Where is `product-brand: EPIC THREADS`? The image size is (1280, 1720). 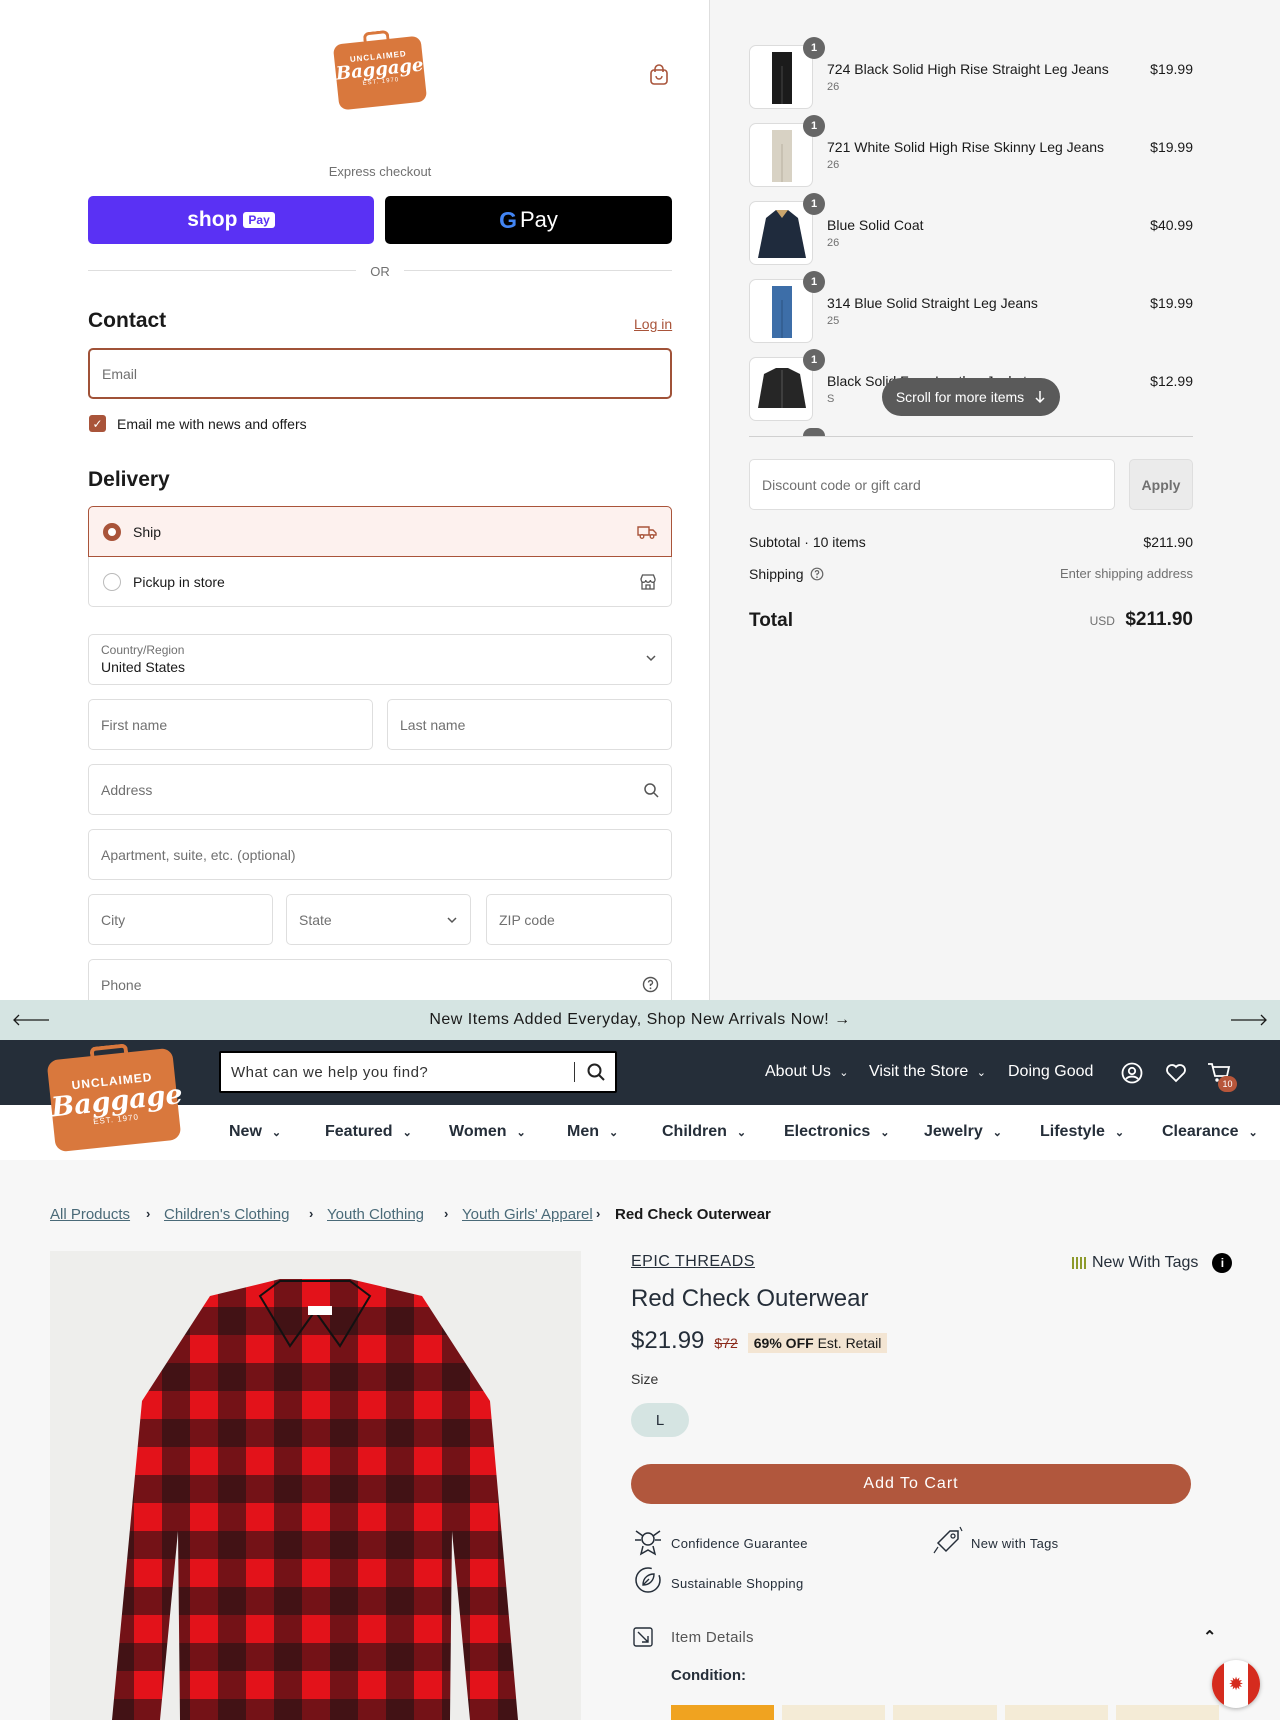
product-brand: EPIC THREADS is located at coordinates (693, 1262).